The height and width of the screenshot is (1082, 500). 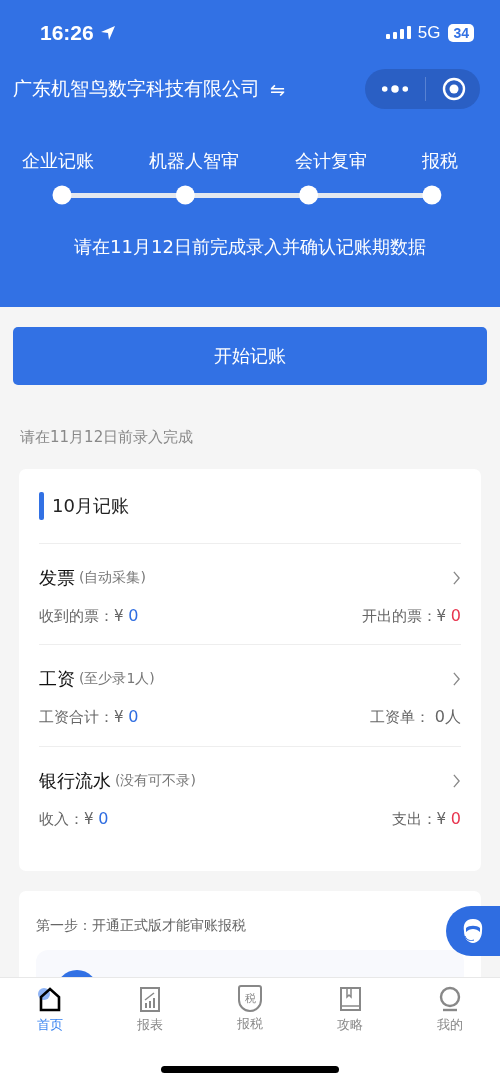 What do you see at coordinates (89, 717) in the screenshot?
I see `stat-text: 工资合计：¥ 0` at bounding box center [89, 717].